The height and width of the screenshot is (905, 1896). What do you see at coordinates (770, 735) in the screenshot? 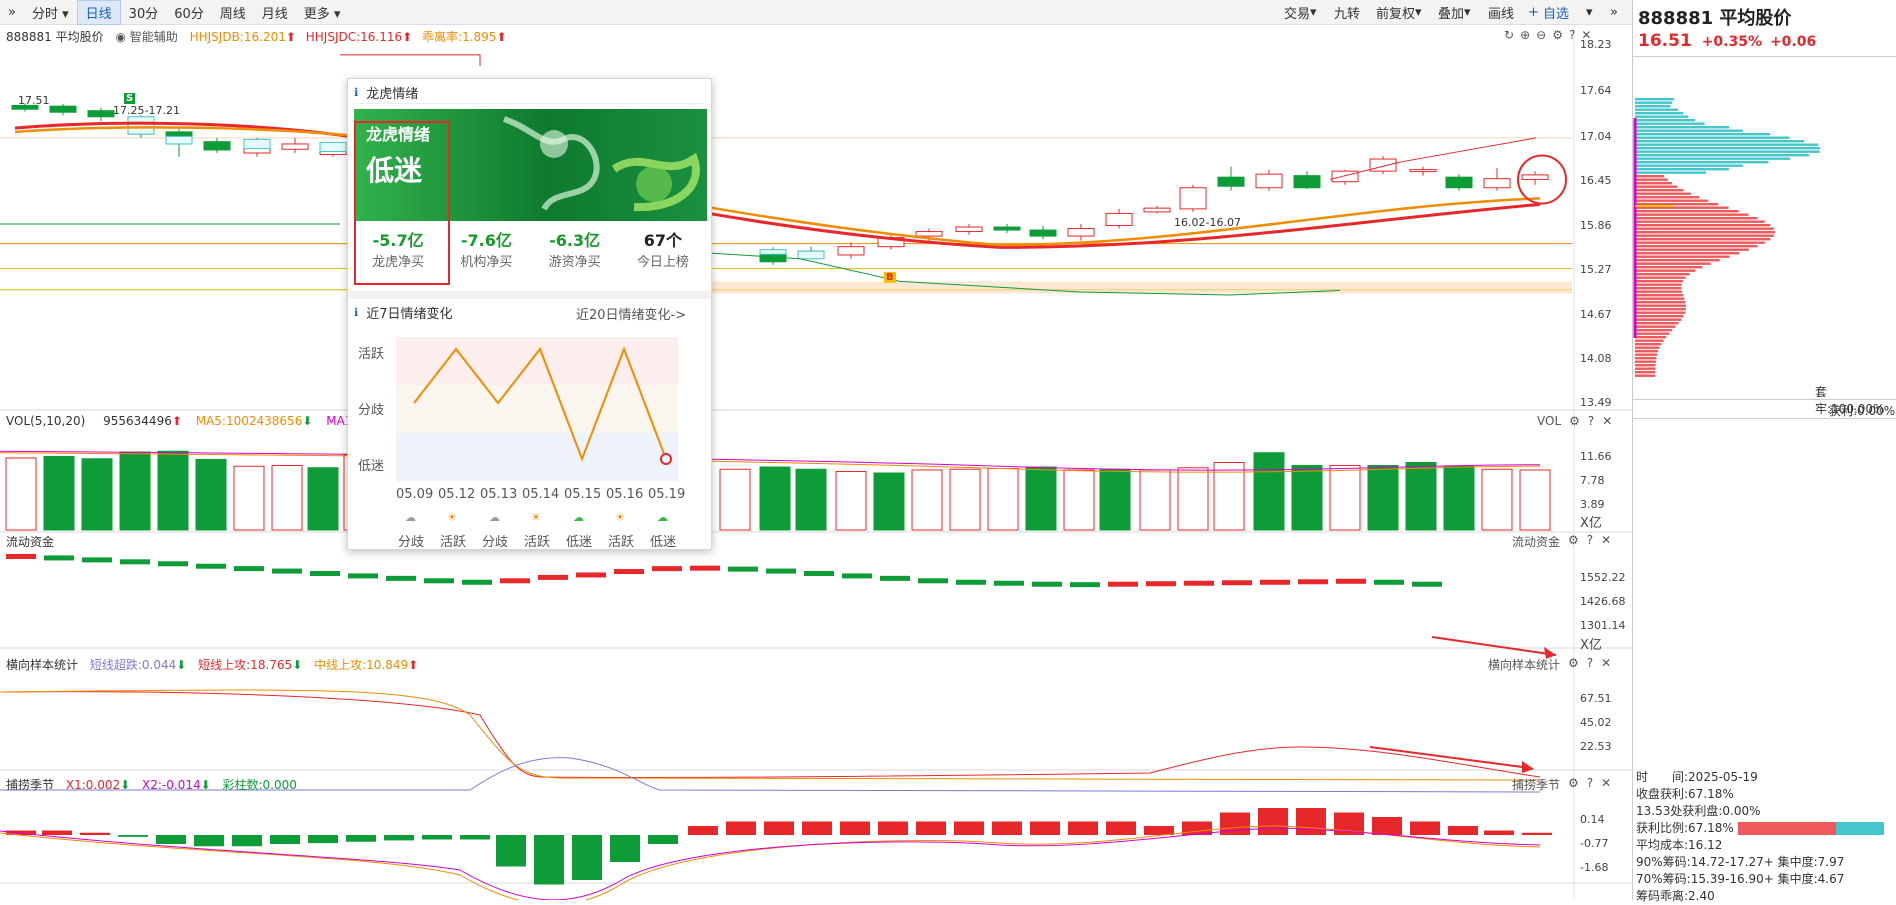
I see `short-attack-line` at bounding box center [770, 735].